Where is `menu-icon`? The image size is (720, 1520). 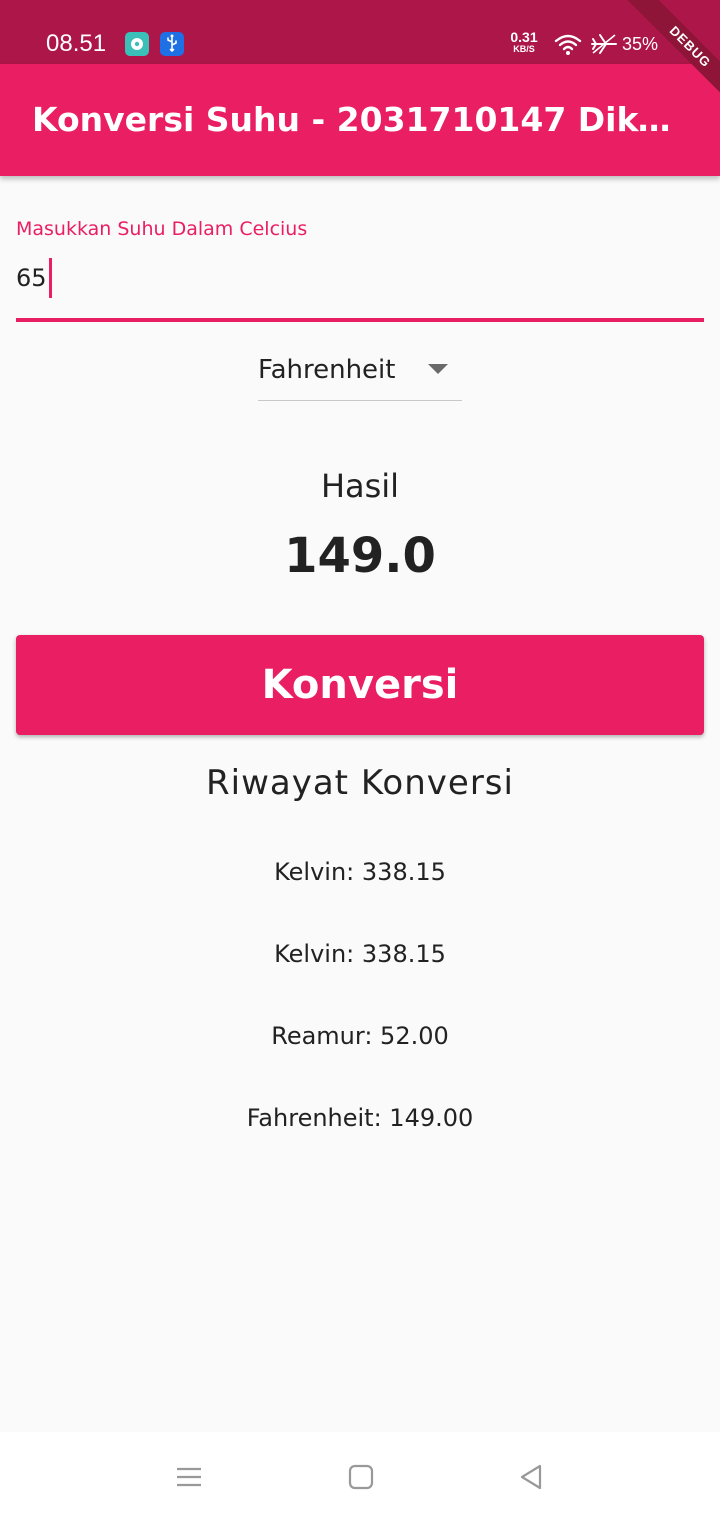
menu-icon is located at coordinates (189, 1477).